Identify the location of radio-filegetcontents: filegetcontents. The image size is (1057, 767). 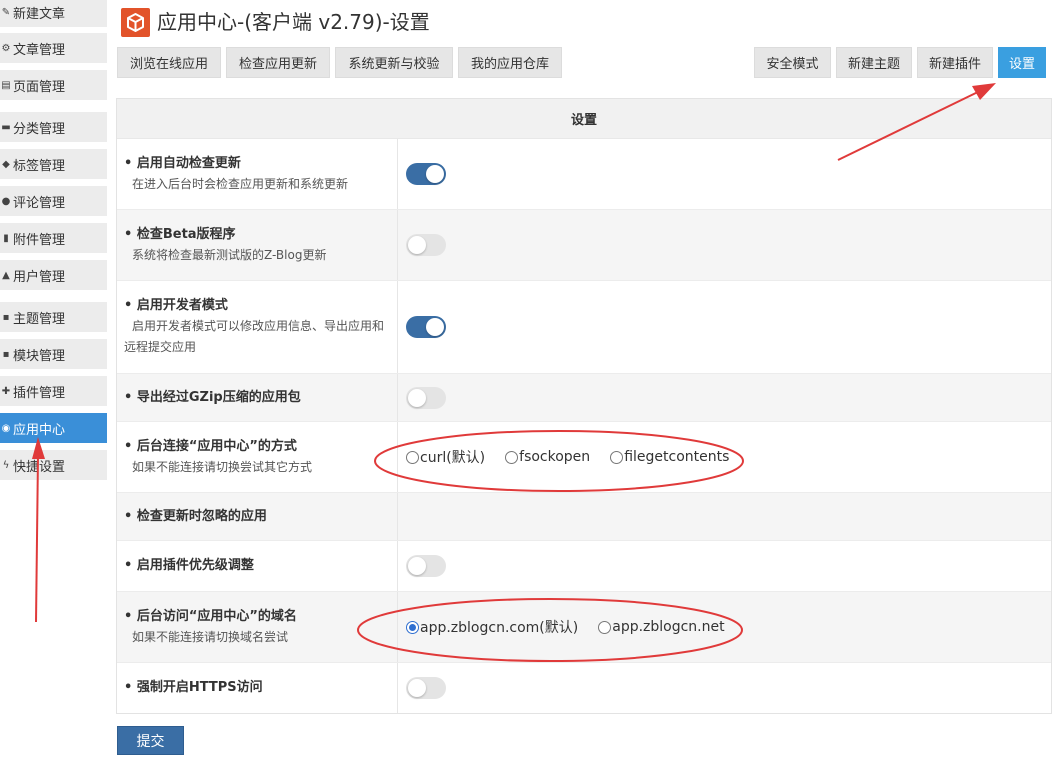
(669, 457).